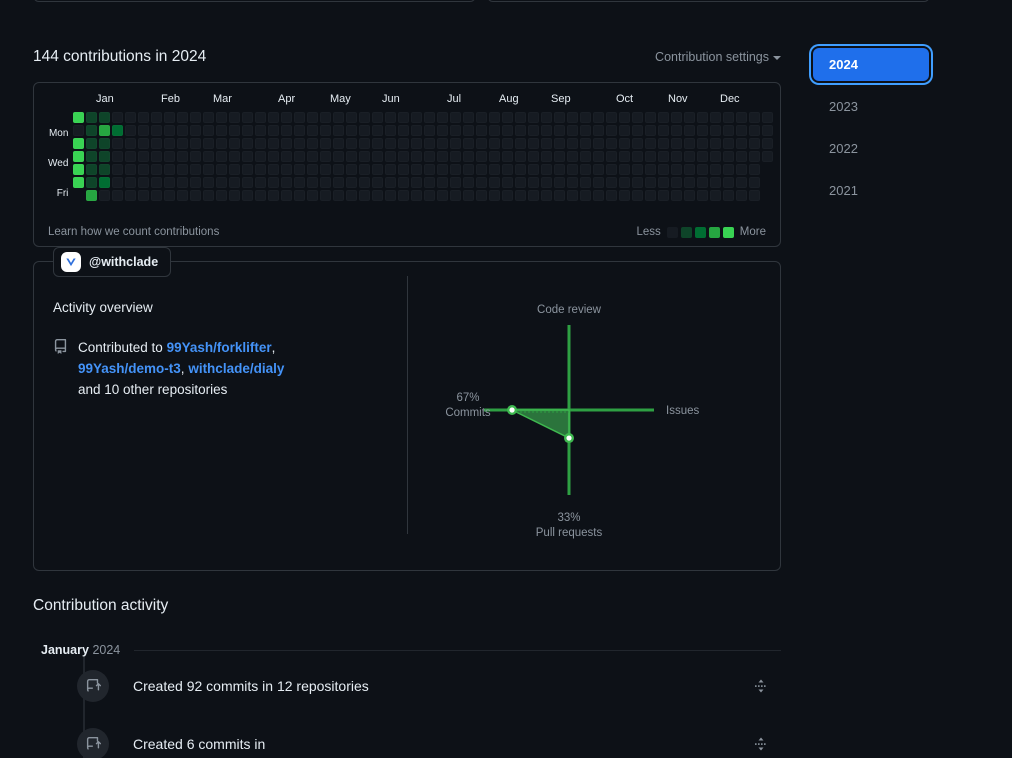  What do you see at coordinates (871, 190) in the screenshot?
I see `year-button-2021: 2021` at bounding box center [871, 190].